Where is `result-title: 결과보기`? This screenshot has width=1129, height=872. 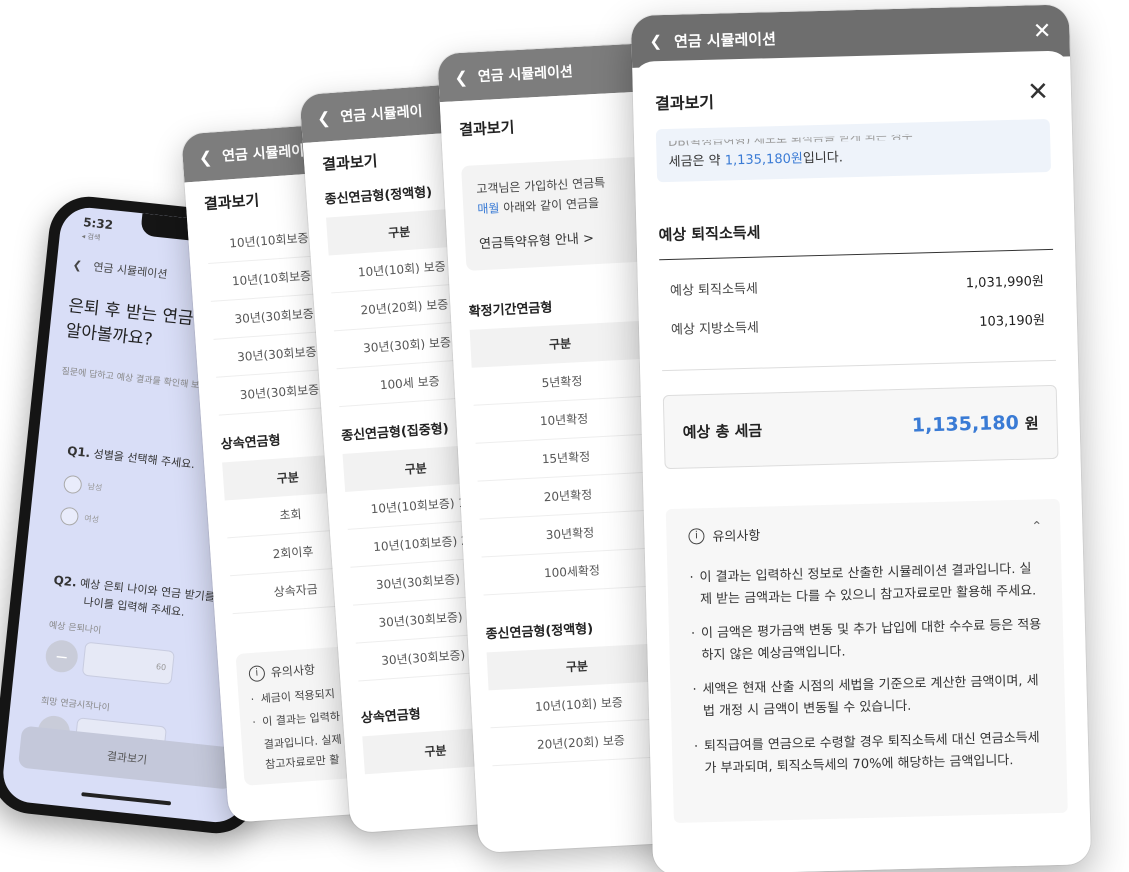
result-title: 결과보기 is located at coordinates (684, 103).